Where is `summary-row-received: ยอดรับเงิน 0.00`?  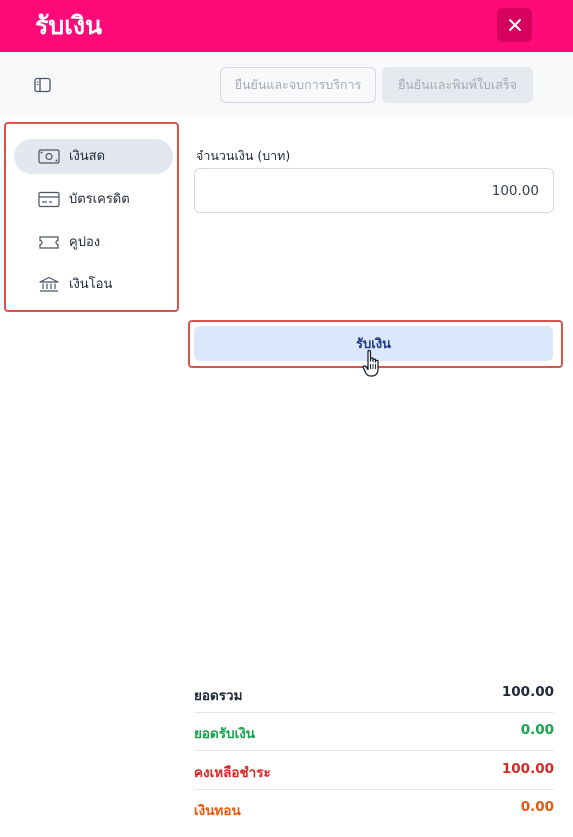 summary-row-received: ยอดรับเงิน 0.00 is located at coordinates (374, 741).